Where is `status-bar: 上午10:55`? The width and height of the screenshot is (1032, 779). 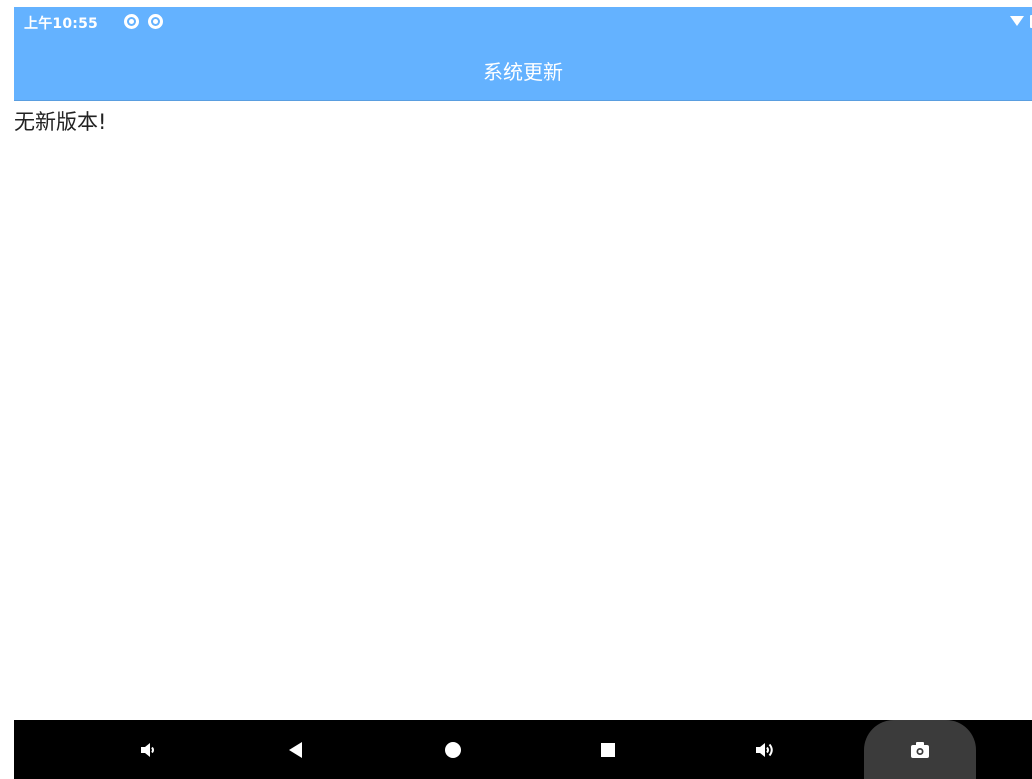
status-bar: 上午10:55 is located at coordinates (523, 22).